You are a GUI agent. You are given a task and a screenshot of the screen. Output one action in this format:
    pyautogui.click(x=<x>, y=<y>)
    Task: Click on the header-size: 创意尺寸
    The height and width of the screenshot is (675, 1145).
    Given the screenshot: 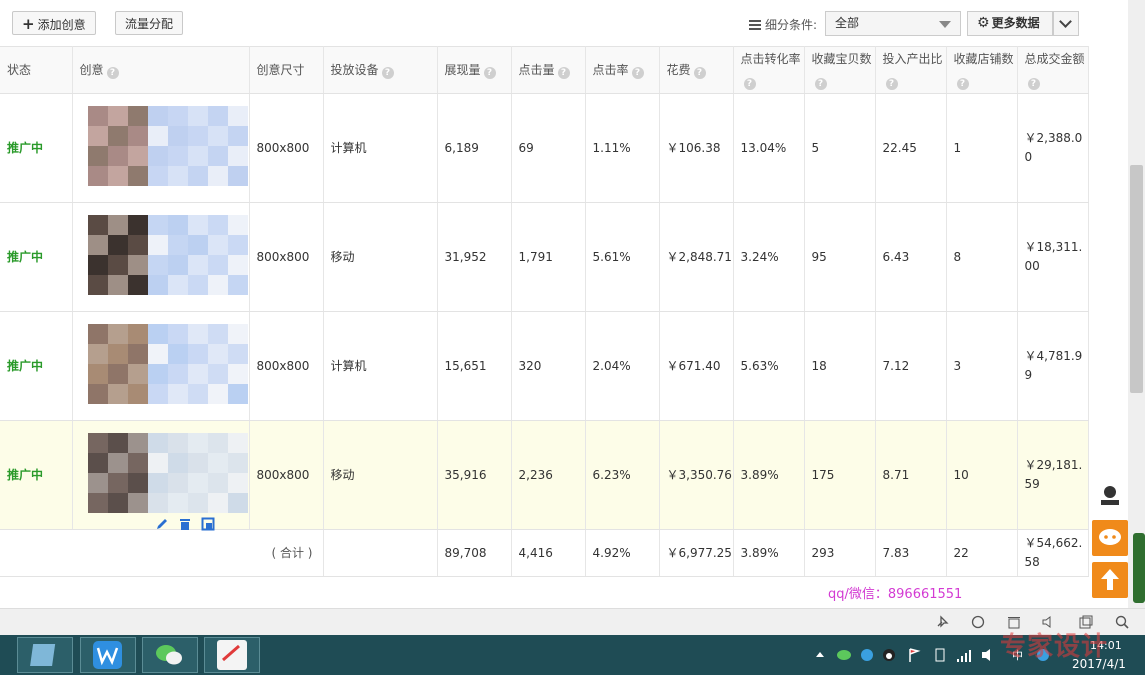 What is the action you would take?
    pyautogui.click(x=286, y=70)
    